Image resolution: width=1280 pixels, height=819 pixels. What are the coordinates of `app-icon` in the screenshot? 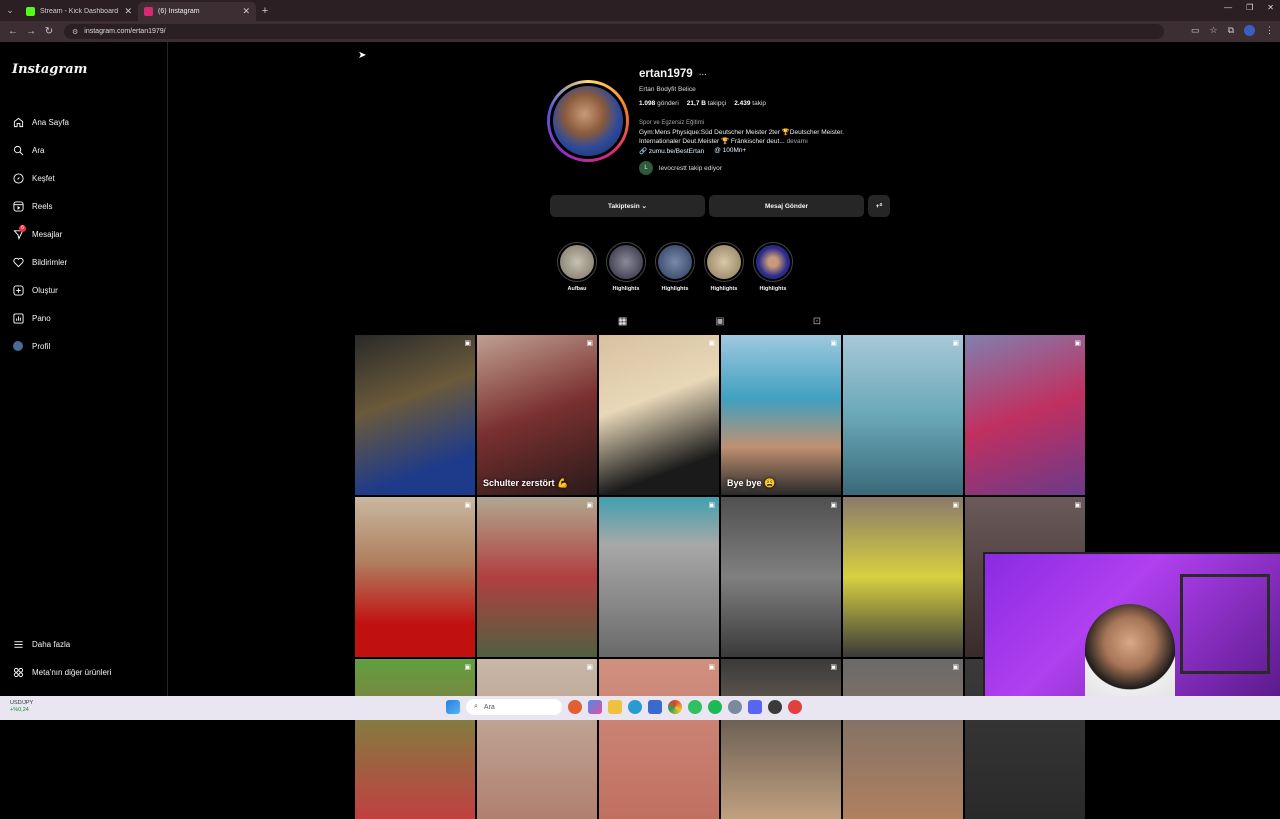 It's located at (795, 707).